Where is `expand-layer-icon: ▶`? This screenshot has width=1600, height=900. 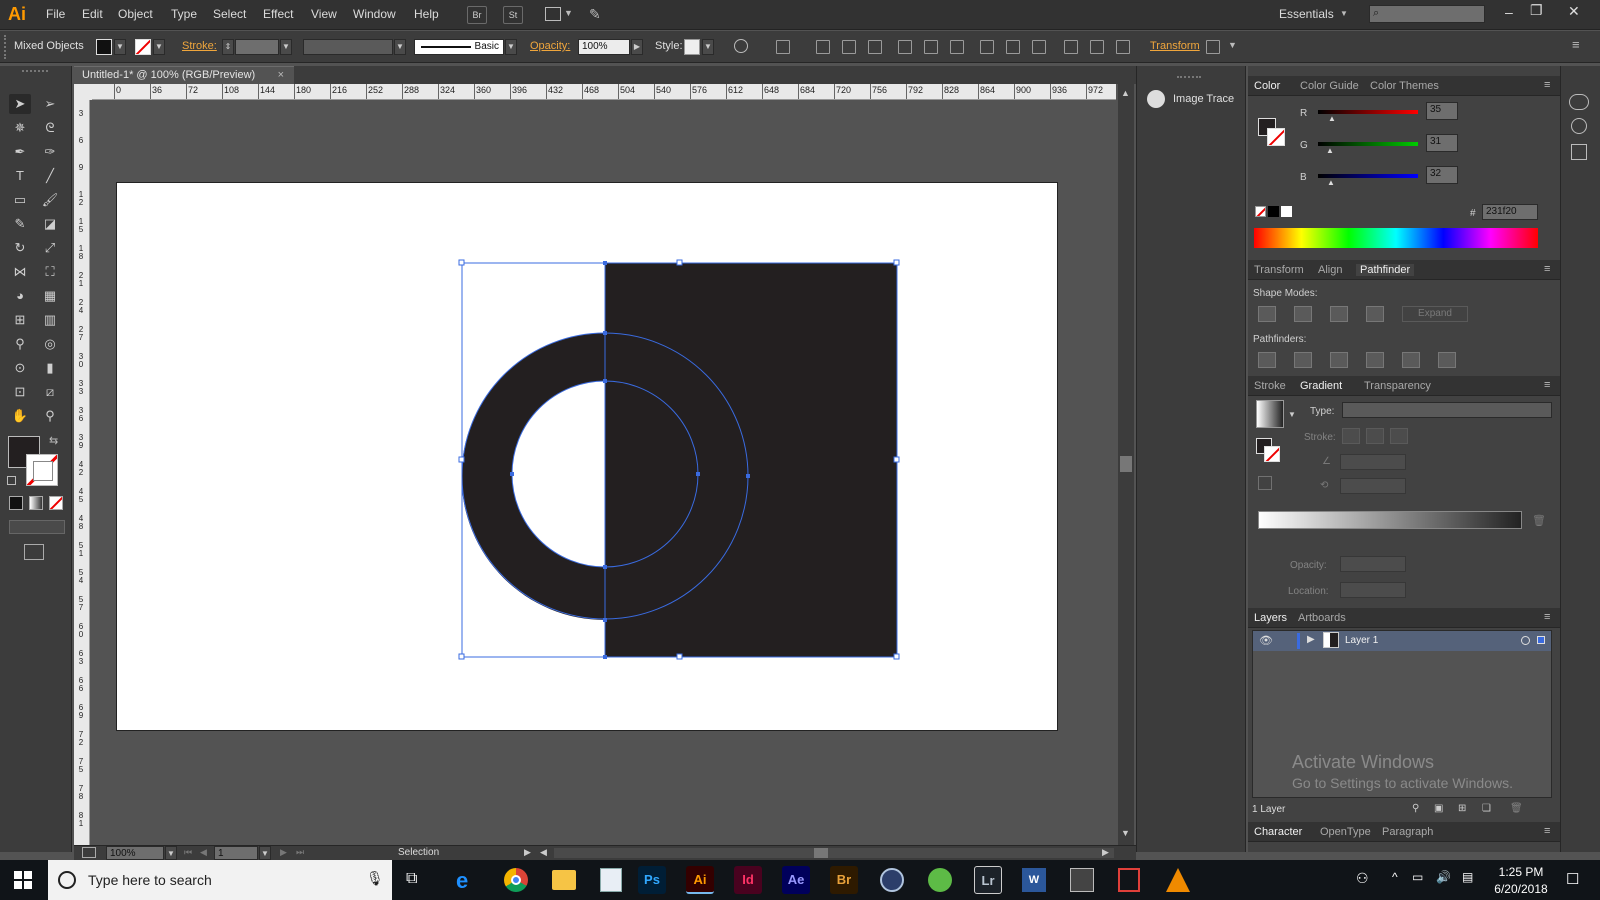 expand-layer-icon: ▶ is located at coordinates (1311, 639).